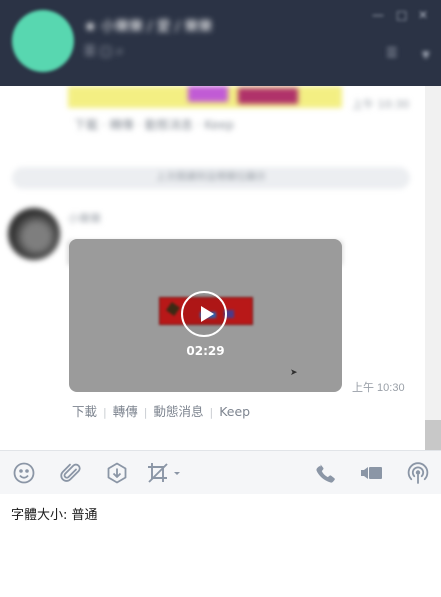 The image size is (441, 597). I want to click on previous-message-image, so click(205, 97).